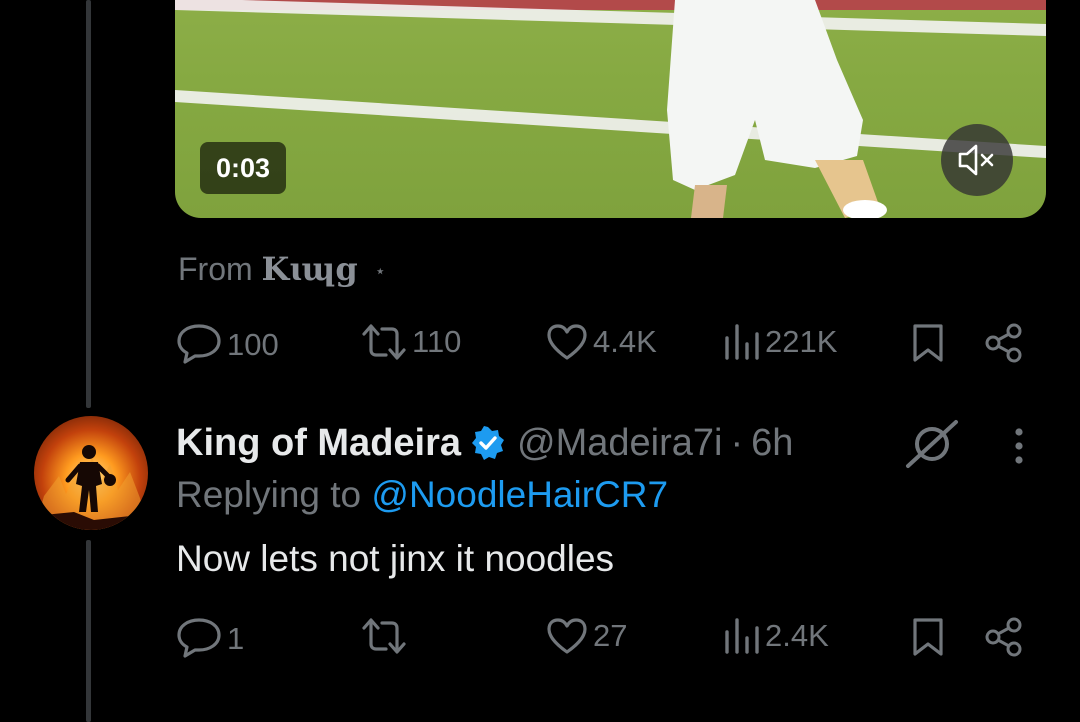 The height and width of the screenshot is (722, 1080). What do you see at coordinates (269, 494) in the screenshot?
I see `replying-to-prefix: Replying to` at bounding box center [269, 494].